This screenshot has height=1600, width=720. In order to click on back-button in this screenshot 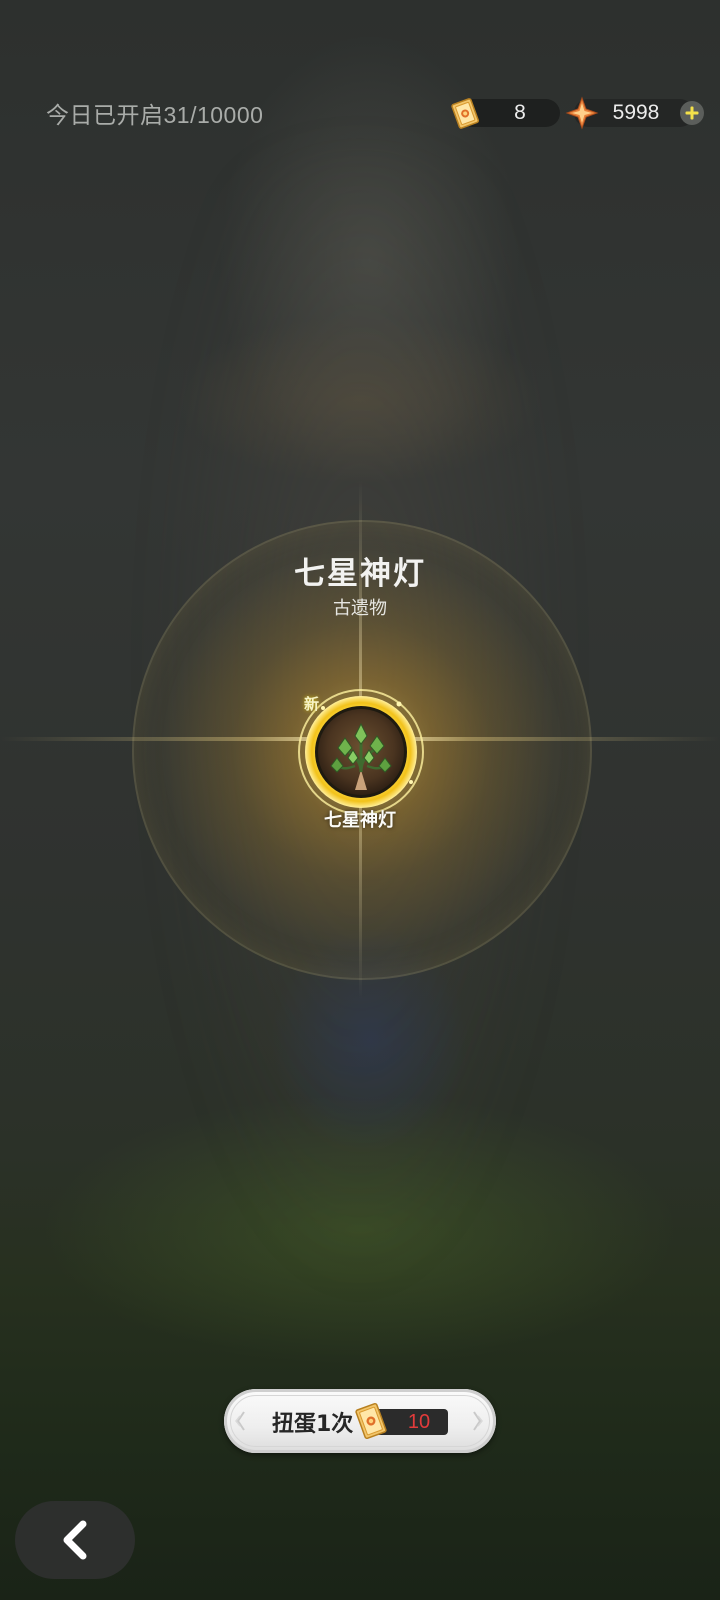, I will do `click(75, 1540)`.